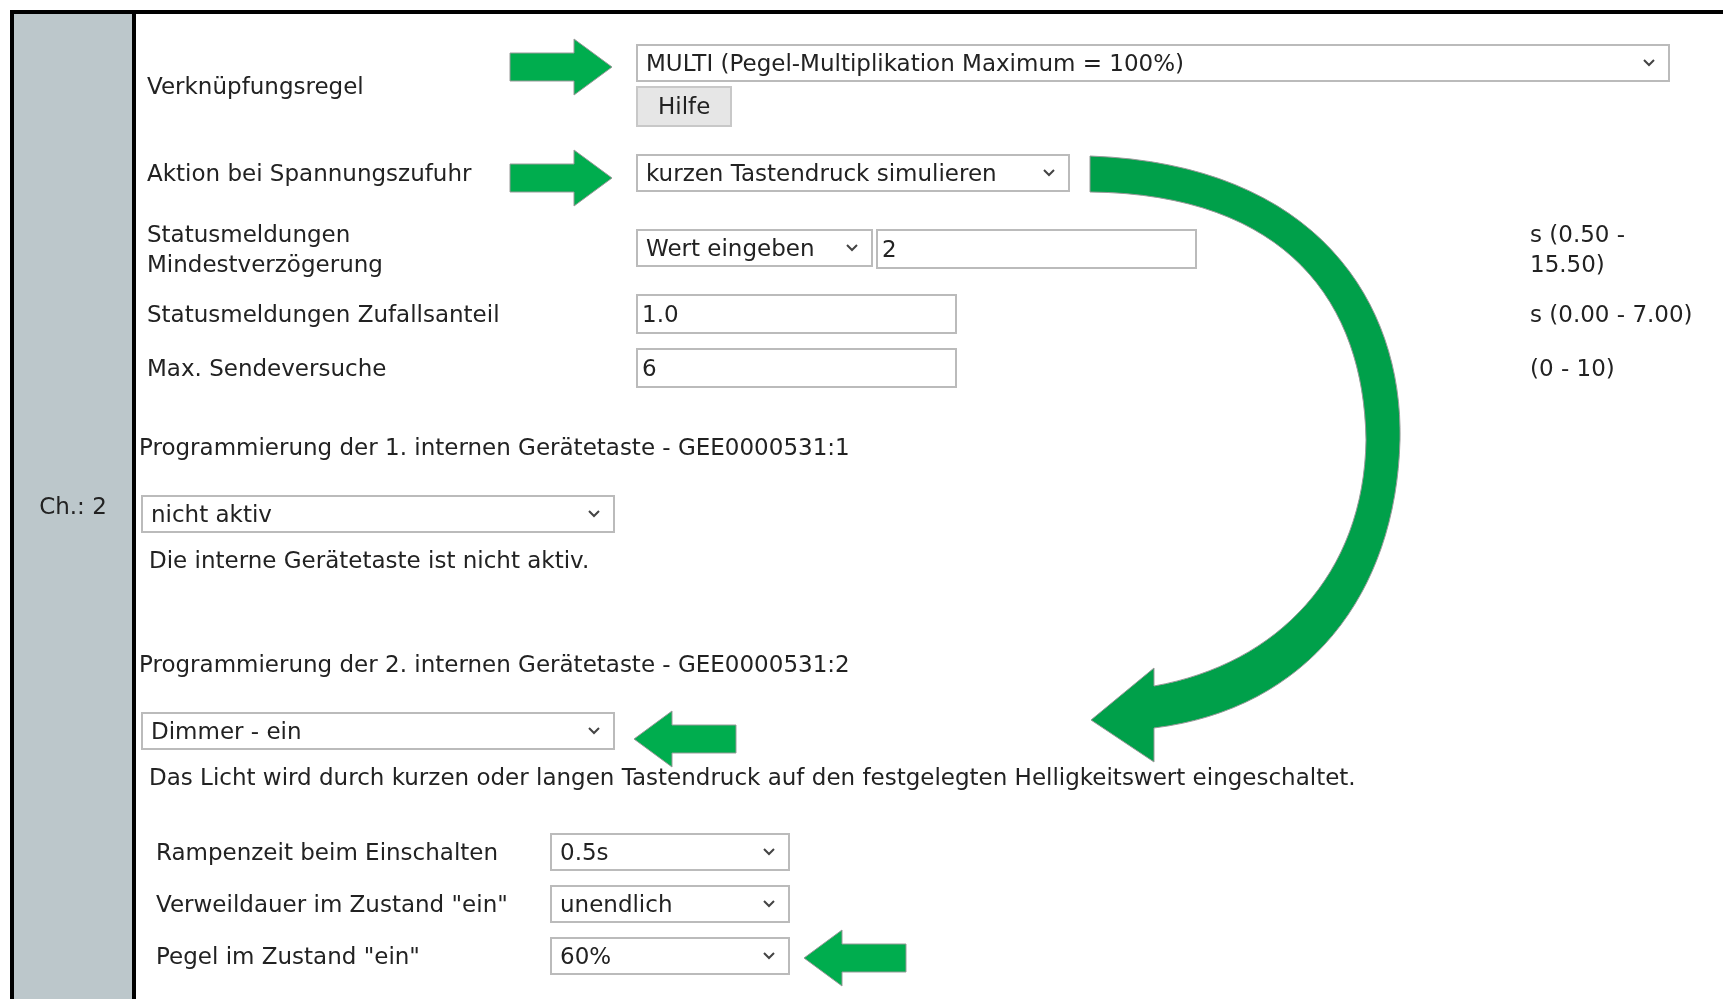 This screenshot has width=1723, height=999. Describe the element at coordinates (324, 314) in the screenshot. I see `setting-label: Statusmeldungen Zufallsanteil` at that location.